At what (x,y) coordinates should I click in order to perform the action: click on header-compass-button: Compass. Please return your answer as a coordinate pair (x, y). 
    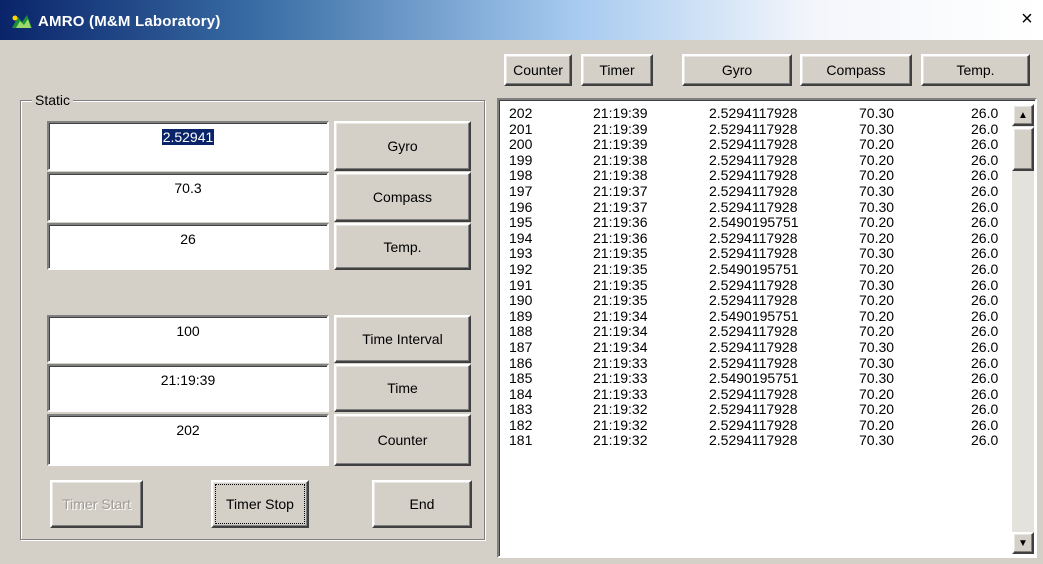
    Looking at the image, I should click on (856, 70).